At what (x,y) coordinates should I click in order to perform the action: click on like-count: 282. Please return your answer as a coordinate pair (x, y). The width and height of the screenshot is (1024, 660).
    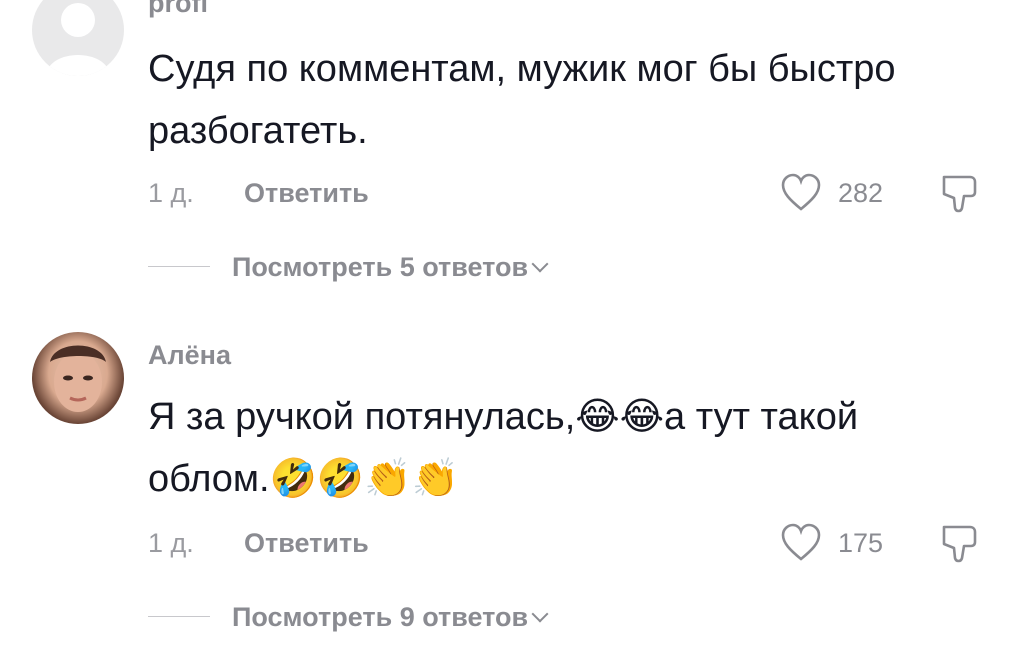
    Looking at the image, I should click on (861, 193).